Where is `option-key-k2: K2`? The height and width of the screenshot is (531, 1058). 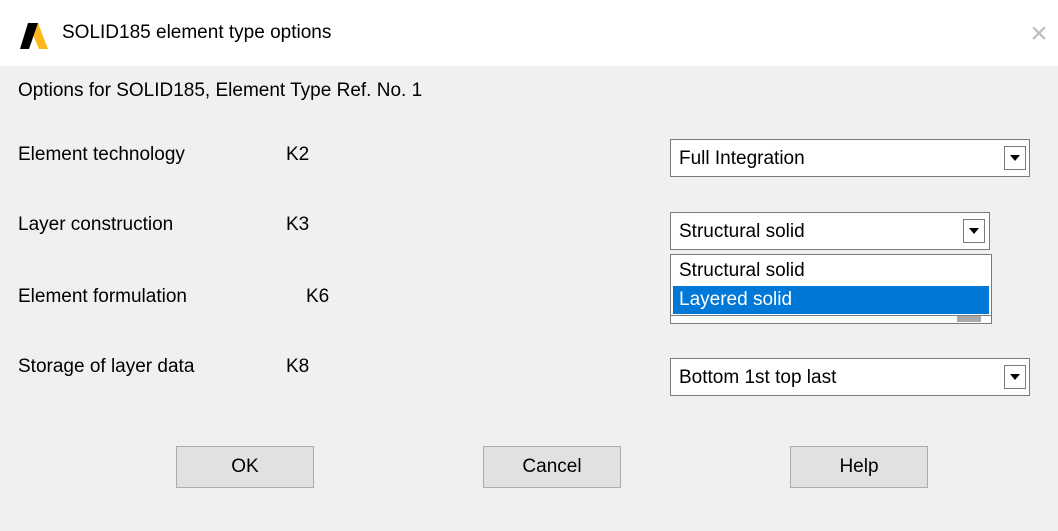 option-key-k2: K2 is located at coordinates (298, 154).